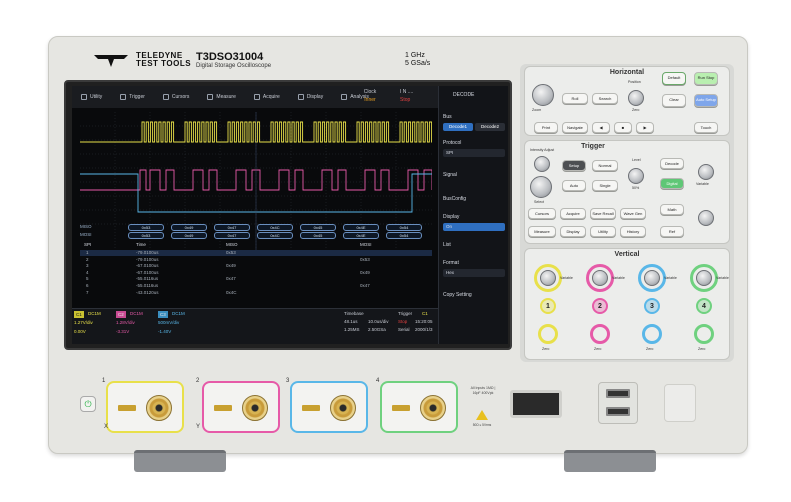 This screenshot has height=502, width=791. I want to click on decode-button: Decode, so click(672, 163).